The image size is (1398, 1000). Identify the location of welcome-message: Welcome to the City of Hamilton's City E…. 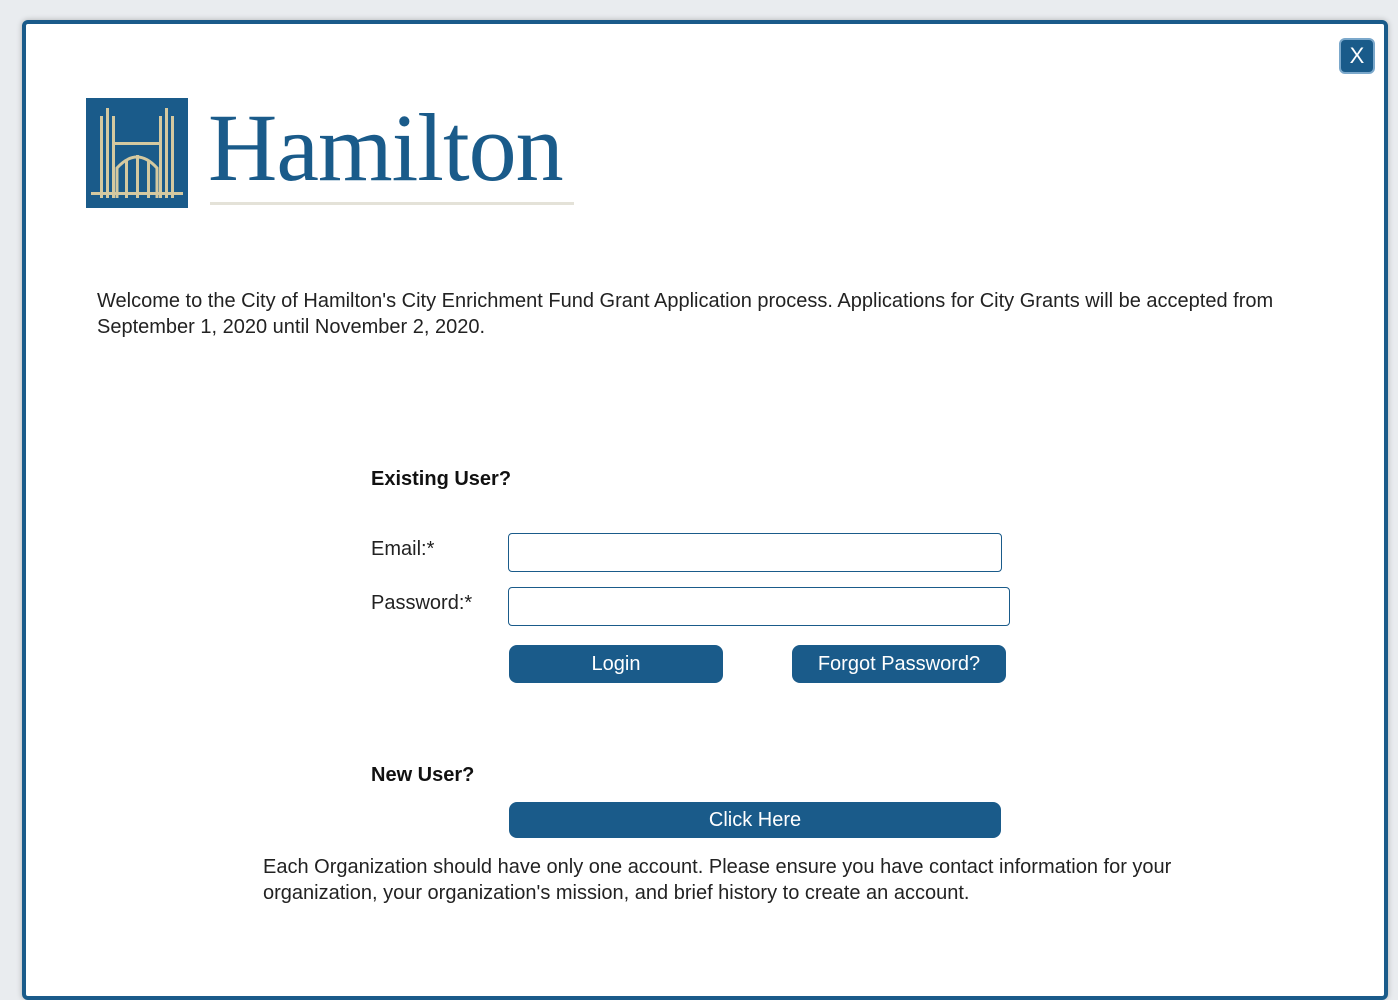
(685, 314).